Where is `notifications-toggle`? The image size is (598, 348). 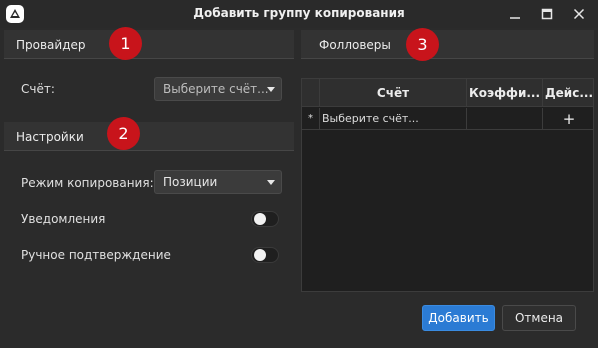
notifications-toggle is located at coordinates (265, 219).